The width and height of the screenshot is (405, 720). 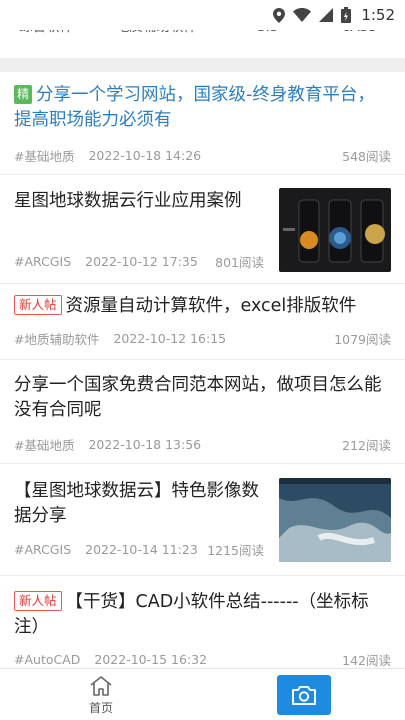 I want to click on post-title: 【星图地球数据云】特色影像数据分享, so click(x=136, y=503).